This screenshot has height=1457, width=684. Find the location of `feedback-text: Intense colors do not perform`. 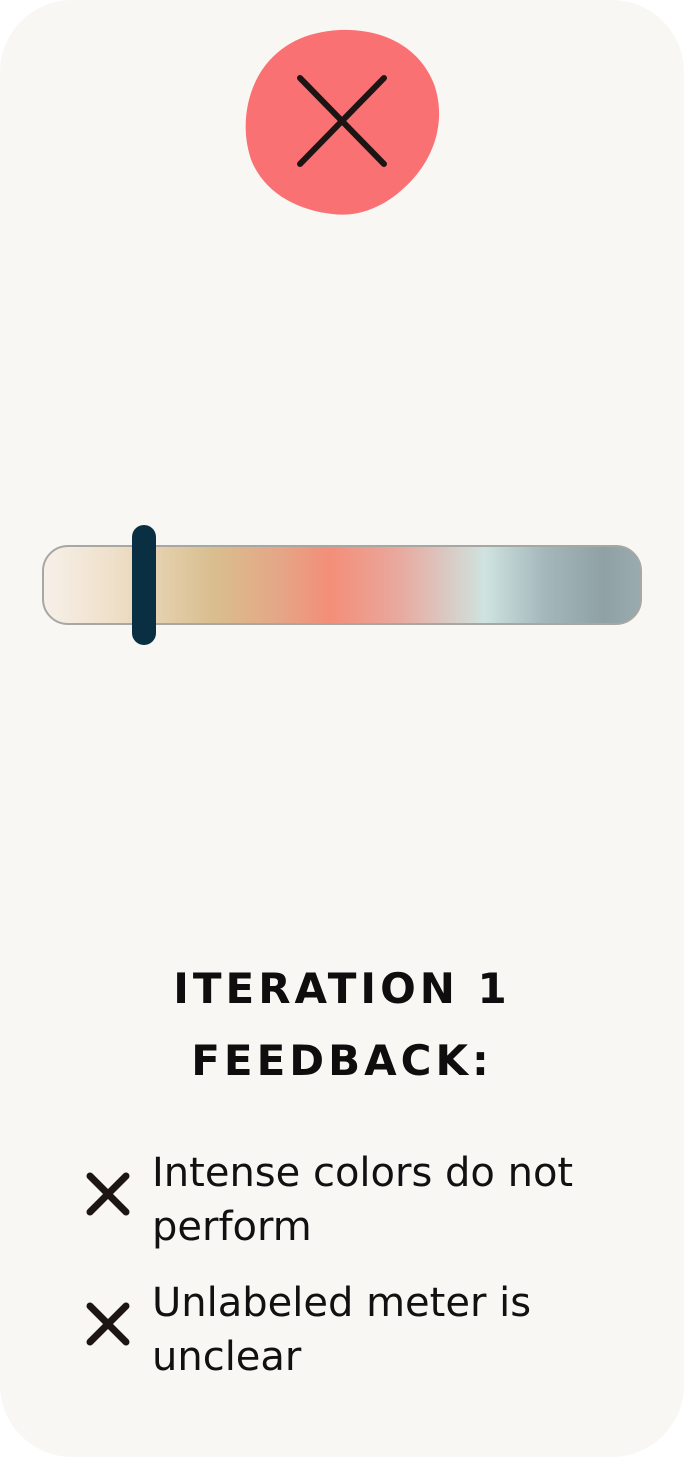

feedback-text: Intense colors do not perform is located at coordinates (402, 1200).